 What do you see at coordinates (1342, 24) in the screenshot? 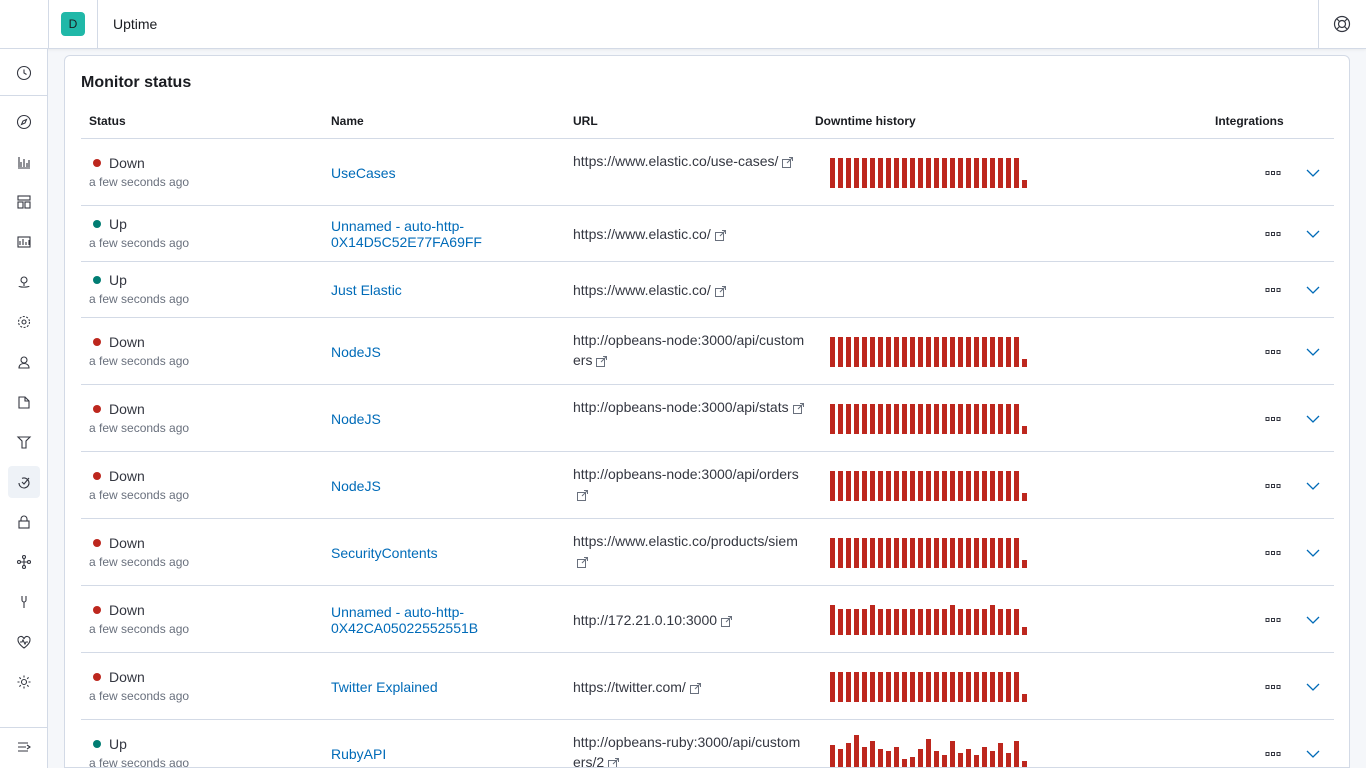
I see `help-icon` at bounding box center [1342, 24].